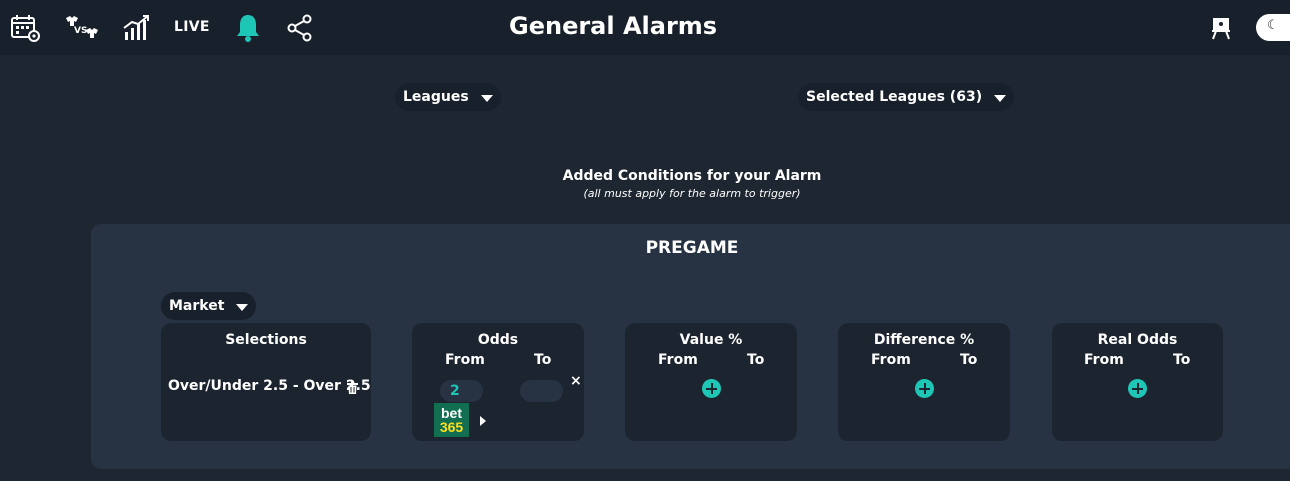 The height and width of the screenshot is (481, 1290). I want to click on bet365-logo-top: bet, so click(451, 413).